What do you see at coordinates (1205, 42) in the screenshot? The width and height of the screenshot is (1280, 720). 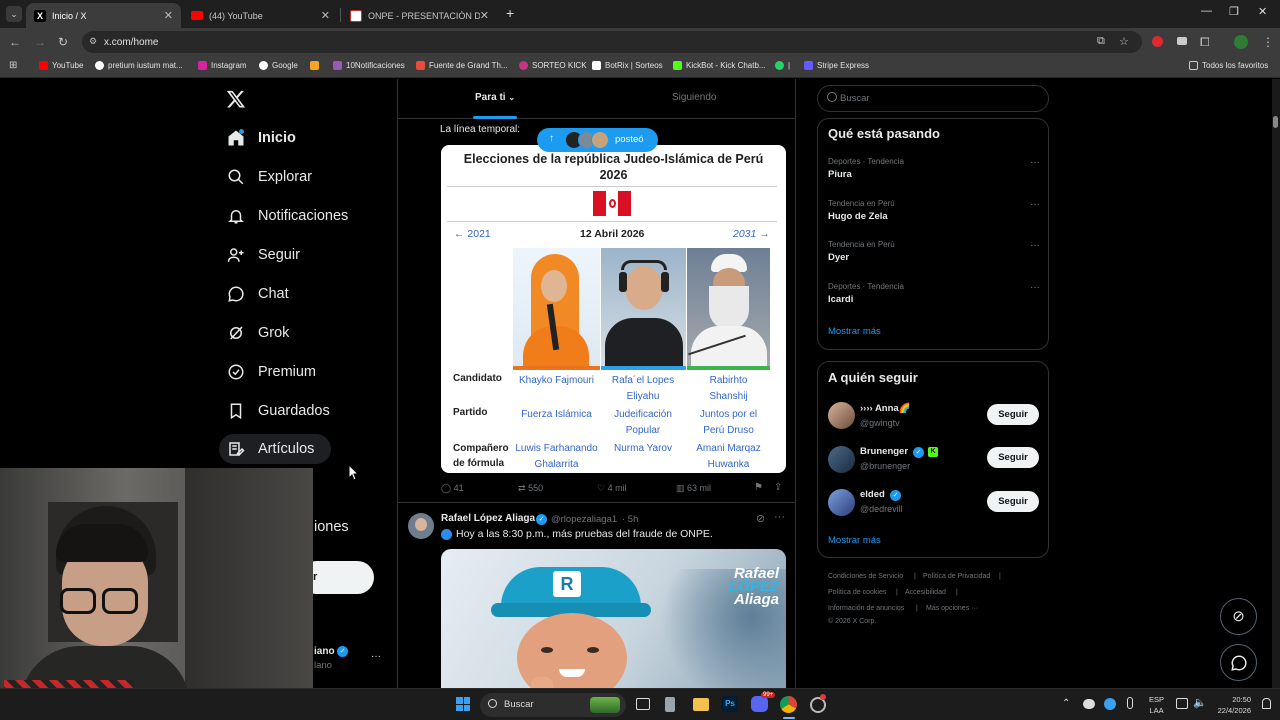 I see `extensions-puzzle-icon: ⧠` at bounding box center [1205, 42].